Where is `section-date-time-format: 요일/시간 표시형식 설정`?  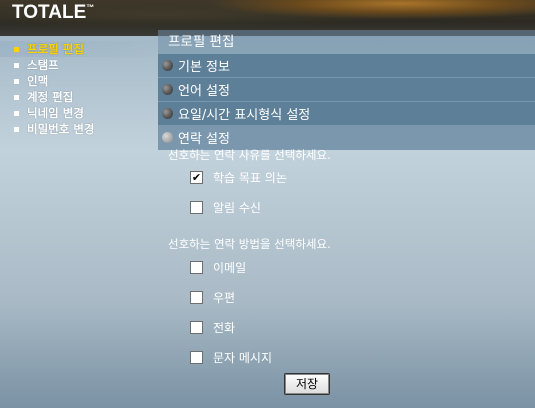 section-date-time-format: 요일/시간 표시형식 설정 is located at coordinates (346, 114).